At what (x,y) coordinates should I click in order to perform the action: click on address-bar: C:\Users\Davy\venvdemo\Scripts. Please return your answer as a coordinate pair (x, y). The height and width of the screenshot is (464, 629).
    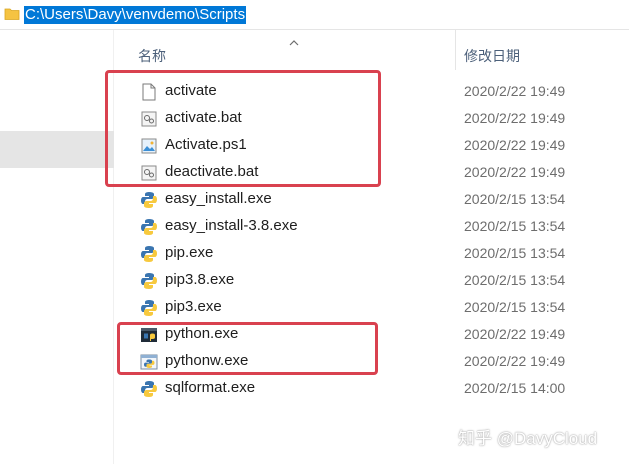
    Looking at the image, I should click on (314, 15).